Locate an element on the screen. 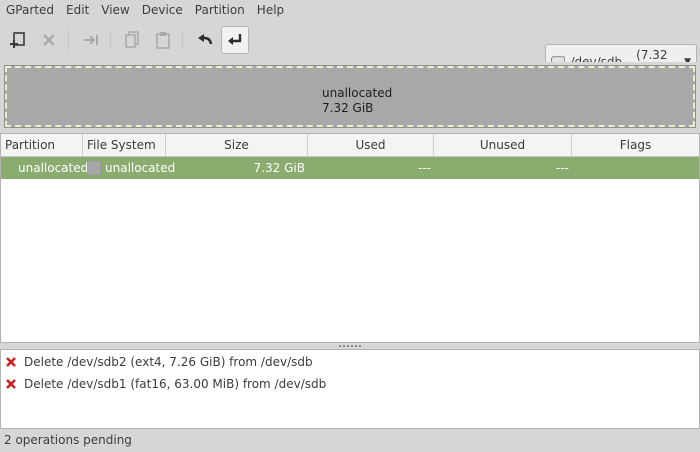 Image resolution: width=700 pixels, height=452 pixels. copy-icon is located at coordinates (132, 39).